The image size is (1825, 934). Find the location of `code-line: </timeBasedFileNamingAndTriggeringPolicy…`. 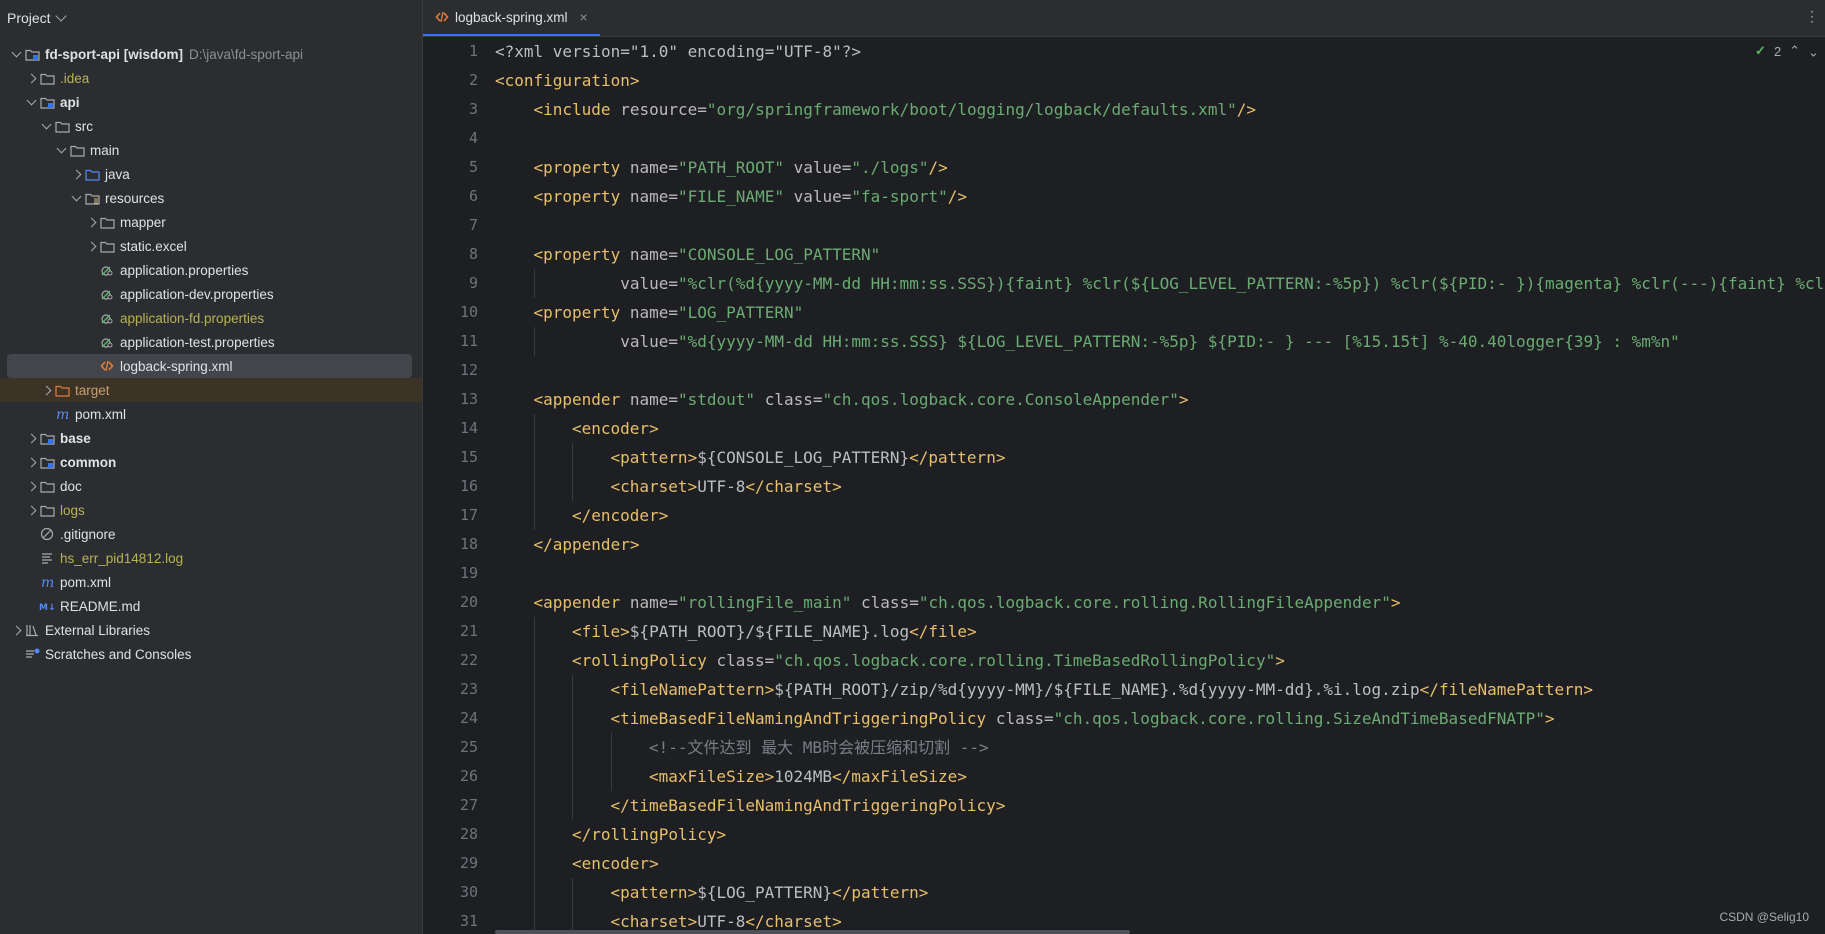

code-line: </timeBasedFileNamingAndTriggeringPolicy… is located at coordinates (1160, 805).